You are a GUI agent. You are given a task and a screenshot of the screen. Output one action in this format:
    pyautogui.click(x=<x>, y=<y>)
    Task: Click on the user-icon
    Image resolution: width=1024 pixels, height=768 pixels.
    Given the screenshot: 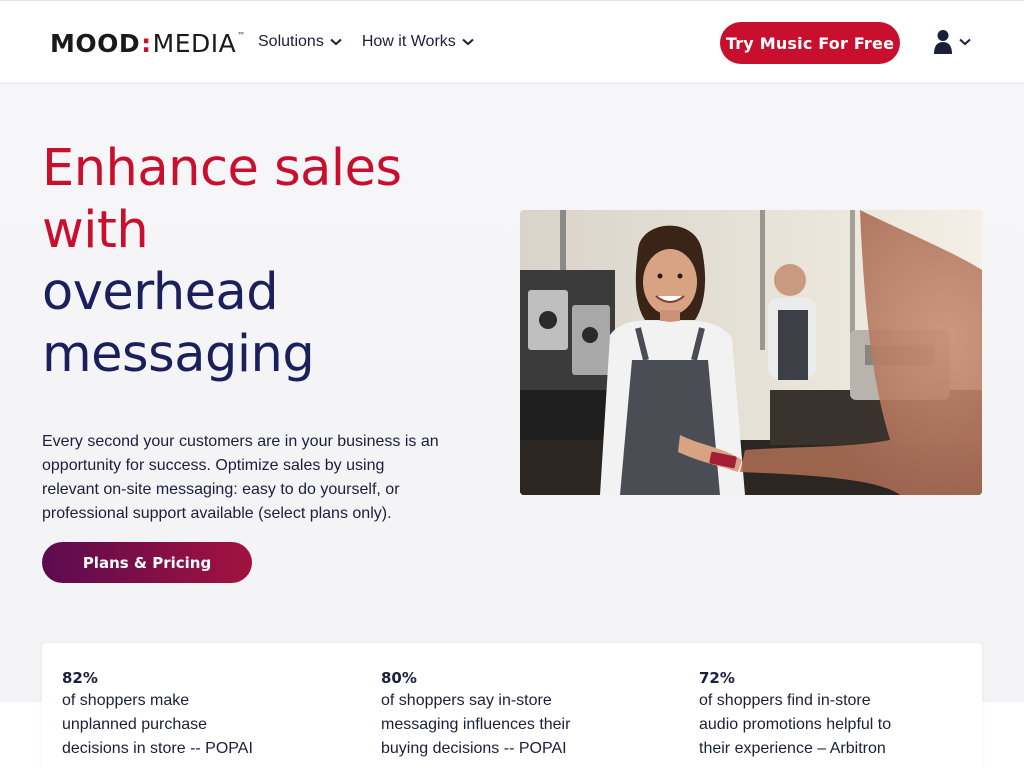 What is the action you would take?
    pyautogui.click(x=943, y=42)
    